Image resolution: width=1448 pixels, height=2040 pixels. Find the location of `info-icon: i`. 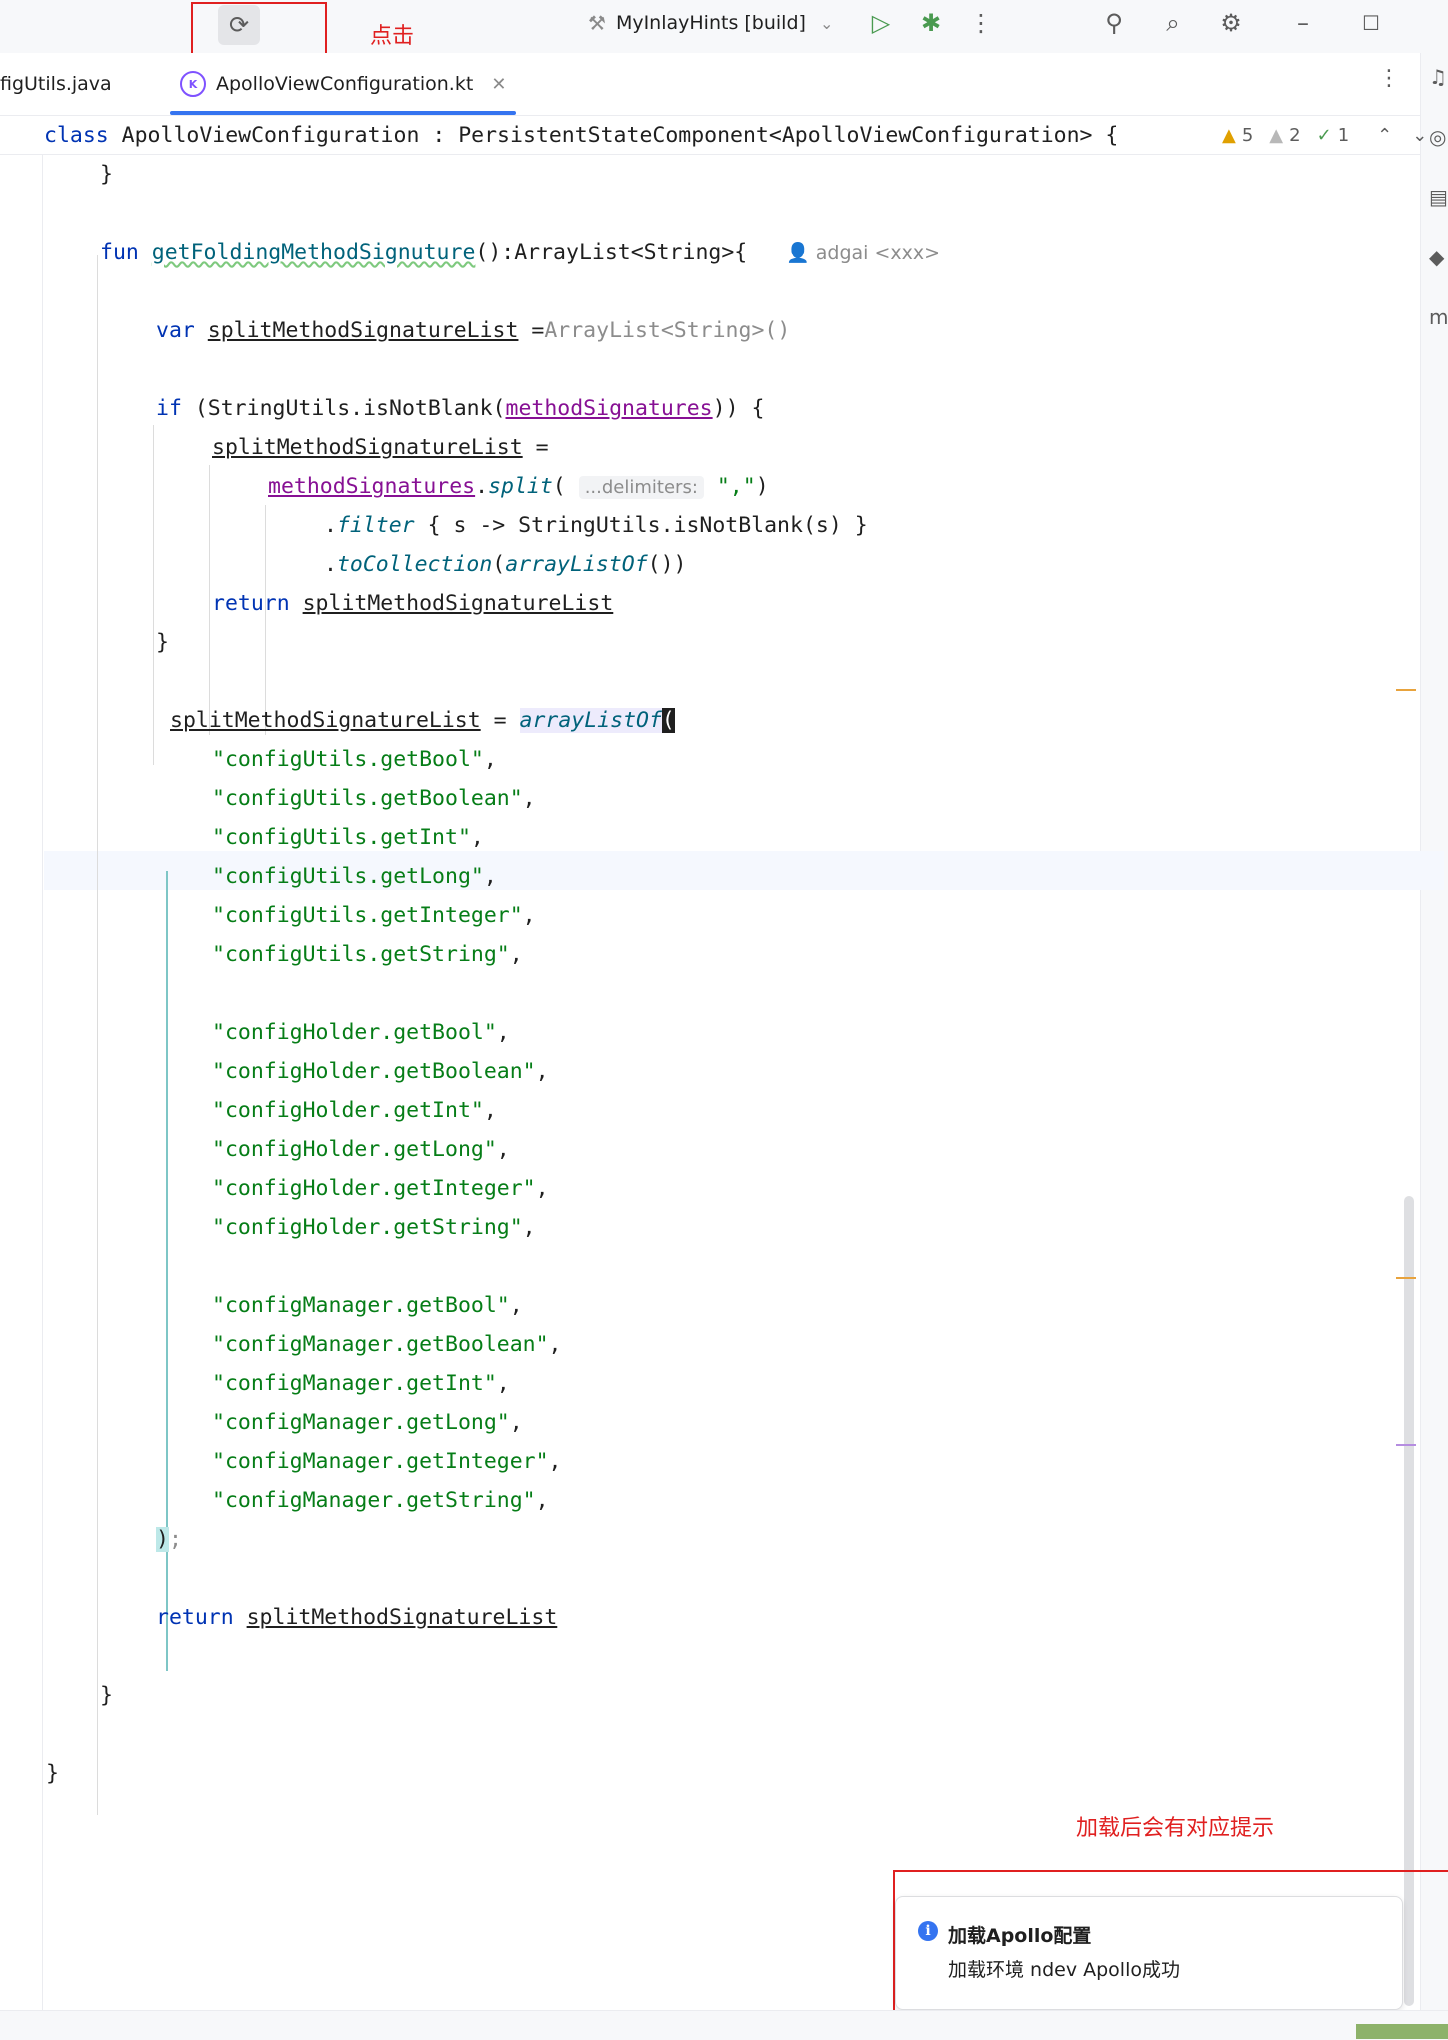

info-icon: i is located at coordinates (928, 1931).